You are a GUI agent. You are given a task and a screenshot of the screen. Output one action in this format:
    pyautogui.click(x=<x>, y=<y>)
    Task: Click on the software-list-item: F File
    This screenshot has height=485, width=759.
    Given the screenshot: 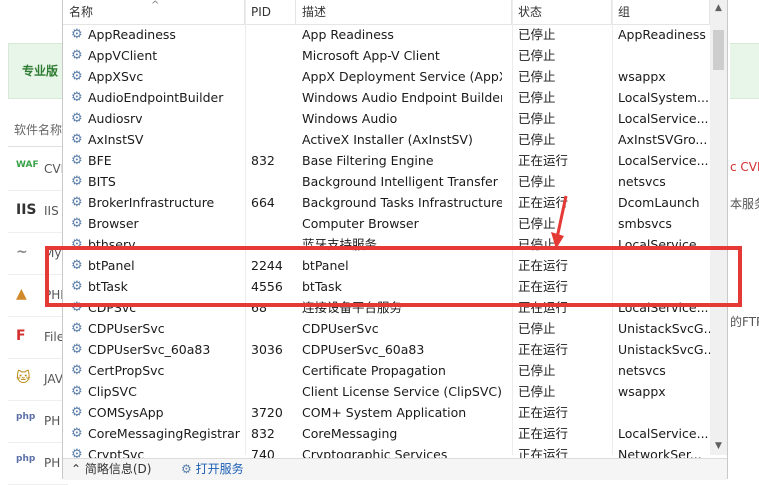 What is the action you would take?
    pyautogui.click(x=38, y=337)
    